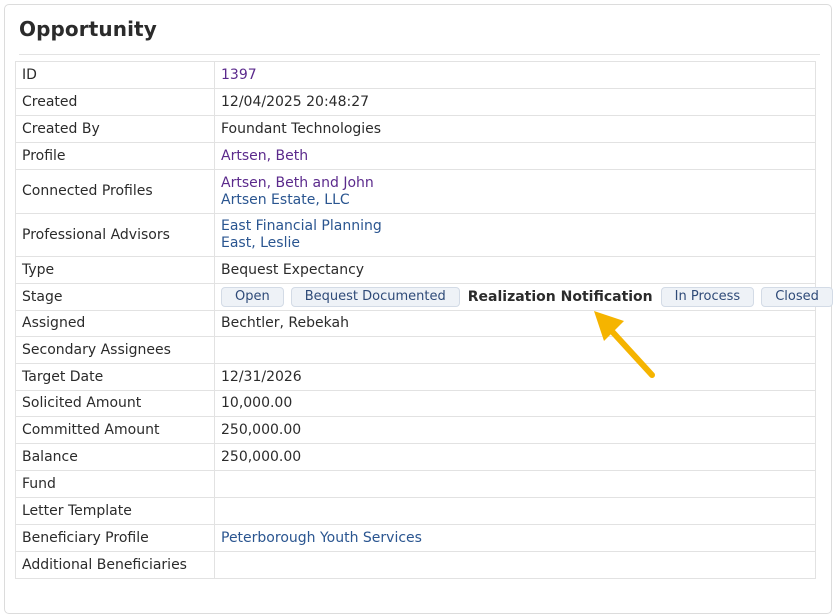 Image resolution: width=837 pixels, height=614 pixels. Describe the element at coordinates (515, 102) in the screenshot. I see `created-value: 12/04/2025 20:48:27` at that location.